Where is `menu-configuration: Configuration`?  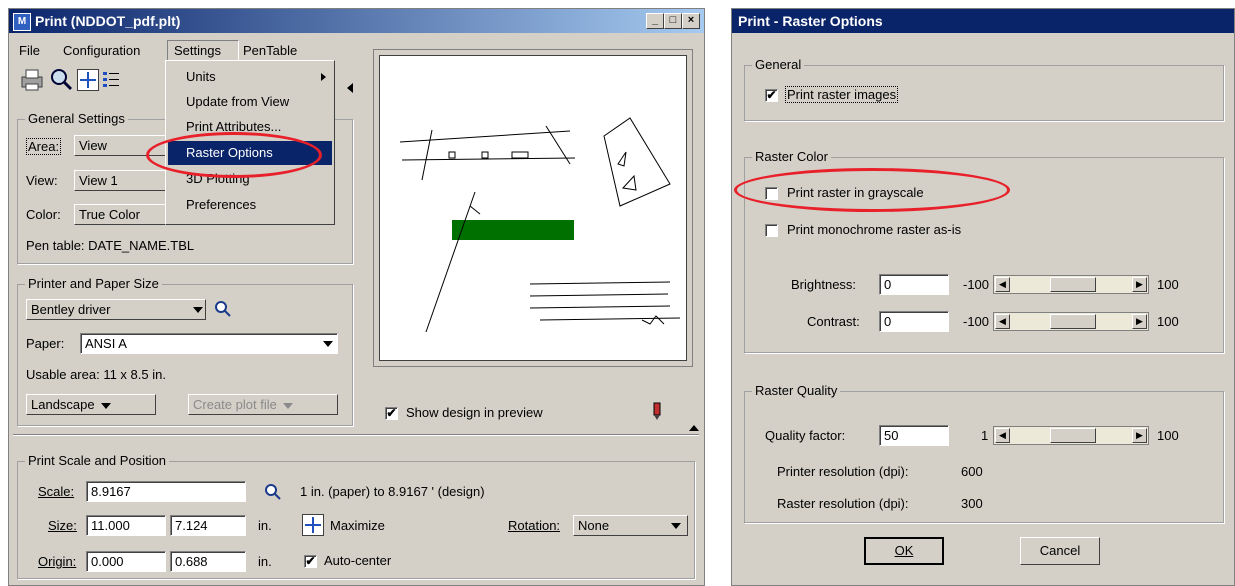 menu-configuration: Configuration is located at coordinates (101, 50).